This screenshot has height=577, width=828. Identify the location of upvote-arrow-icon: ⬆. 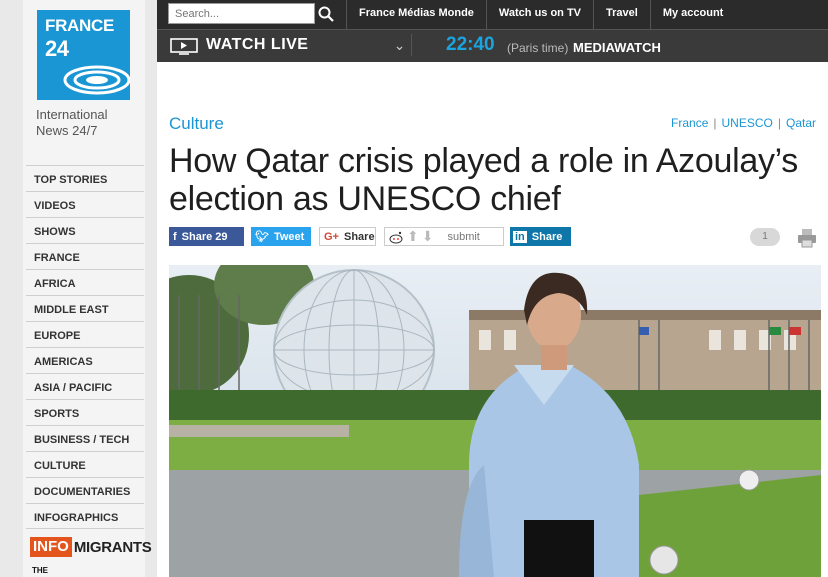
(413, 236).